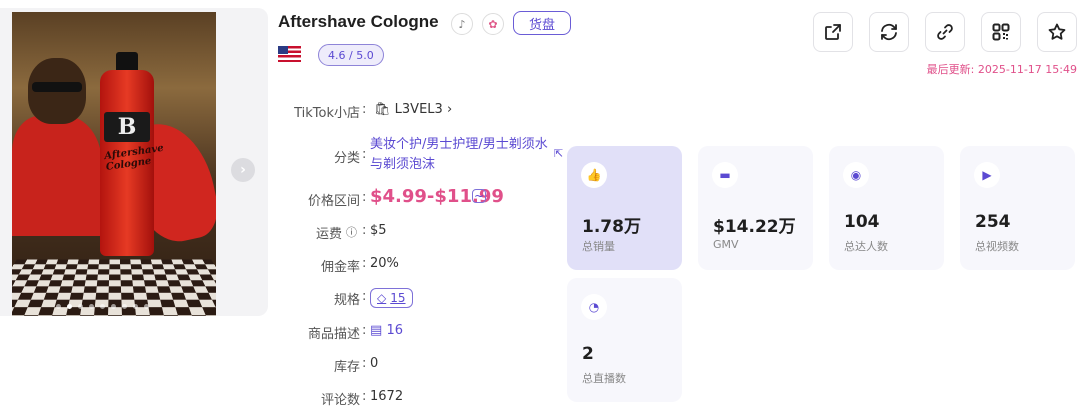 The width and height of the screenshot is (1080, 414). I want to click on spec-button: ◇ 15, so click(391, 298).